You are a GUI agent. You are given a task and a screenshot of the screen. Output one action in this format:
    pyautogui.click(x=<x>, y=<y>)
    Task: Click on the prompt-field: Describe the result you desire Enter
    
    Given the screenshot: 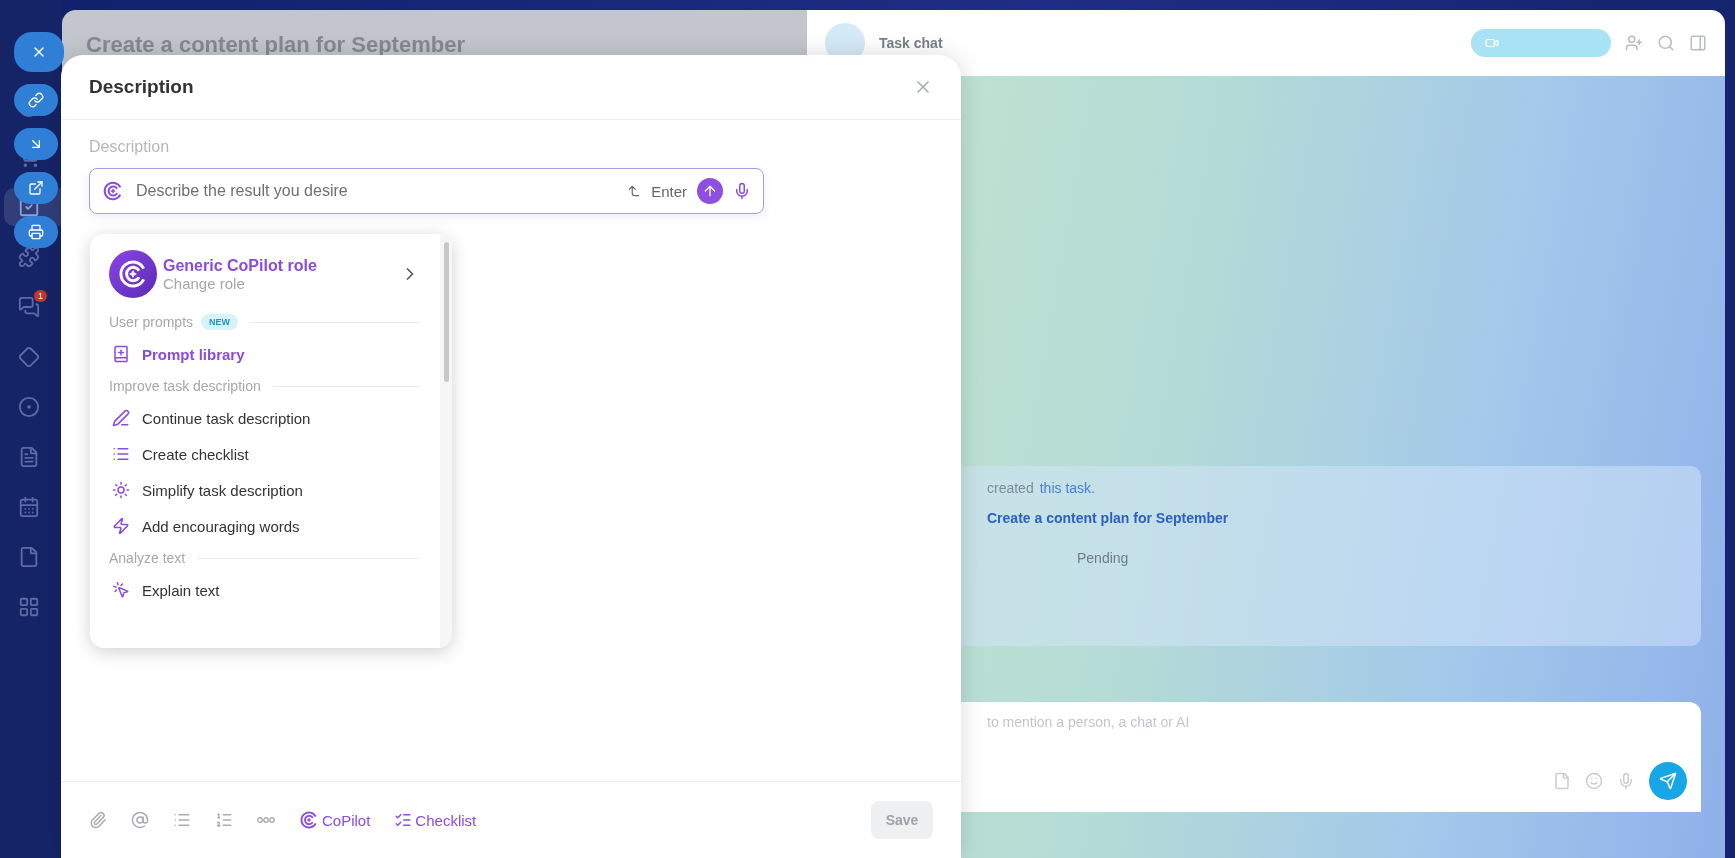 What is the action you would take?
    pyautogui.click(x=426, y=191)
    